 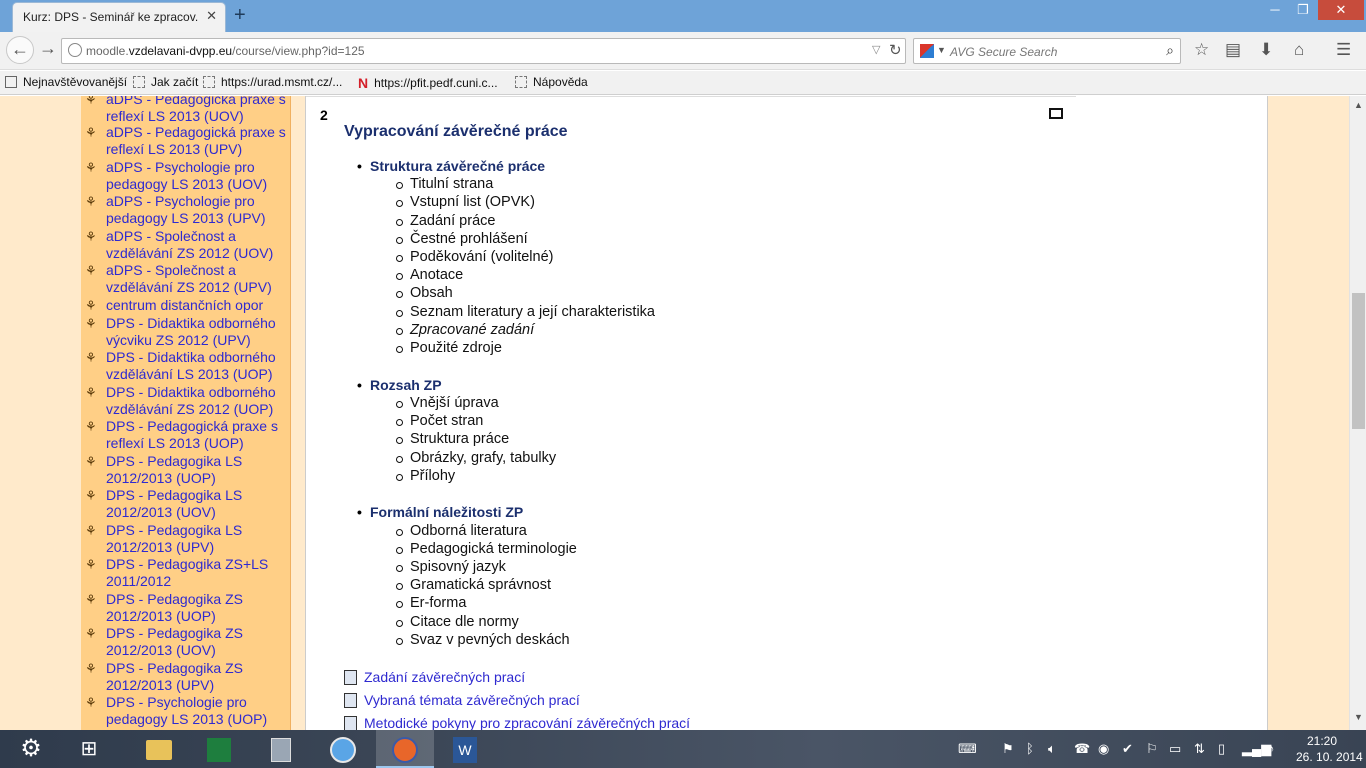 I want to click on calculator-icon, so click(x=281, y=749).